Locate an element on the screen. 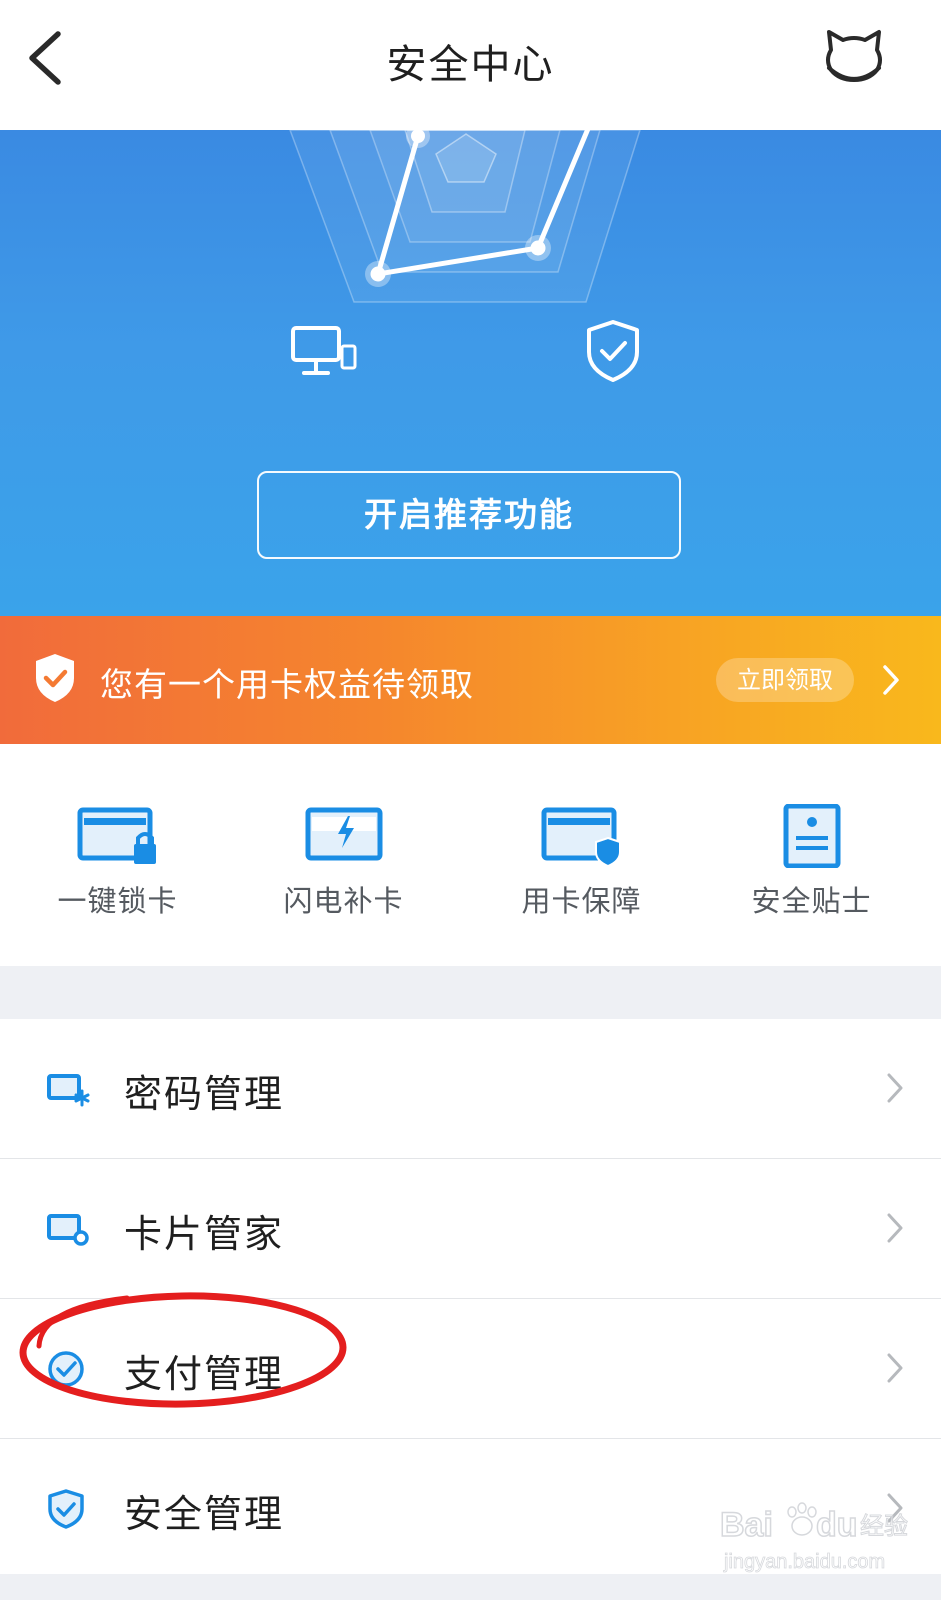  menu-item-card-manager: 卡片管家 is located at coordinates (470, 1229).